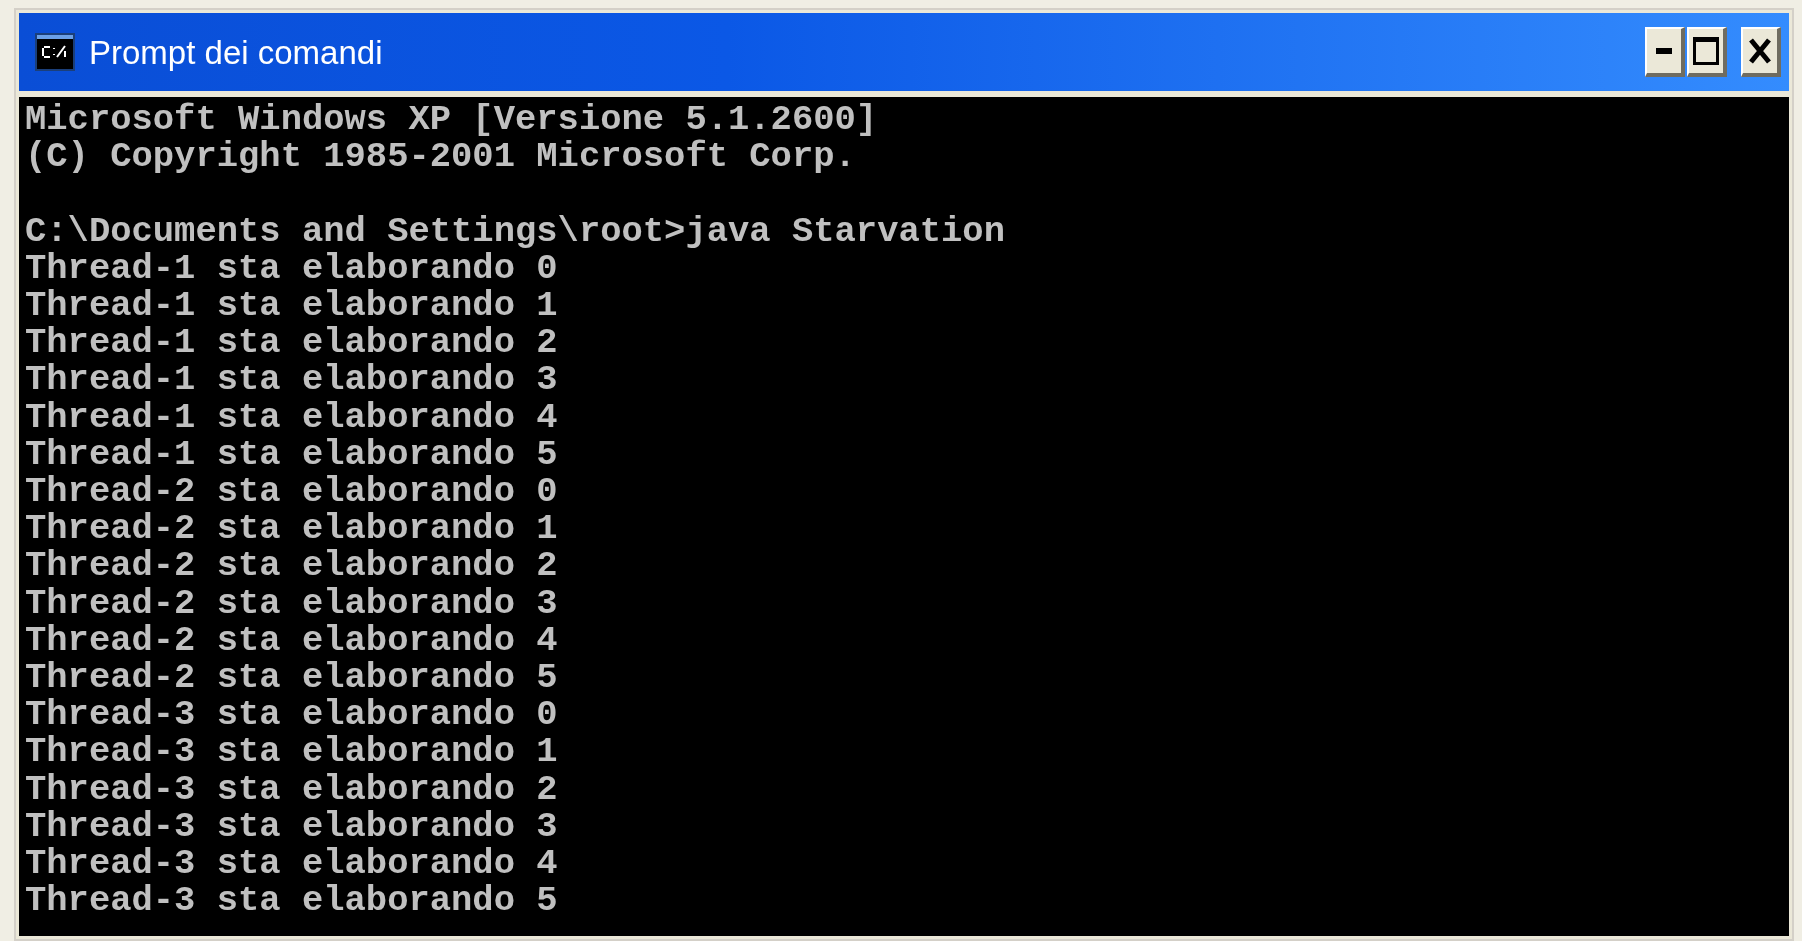  I want to click on console-line: Thread-2 sta elaborando 4, so click(291, 640).